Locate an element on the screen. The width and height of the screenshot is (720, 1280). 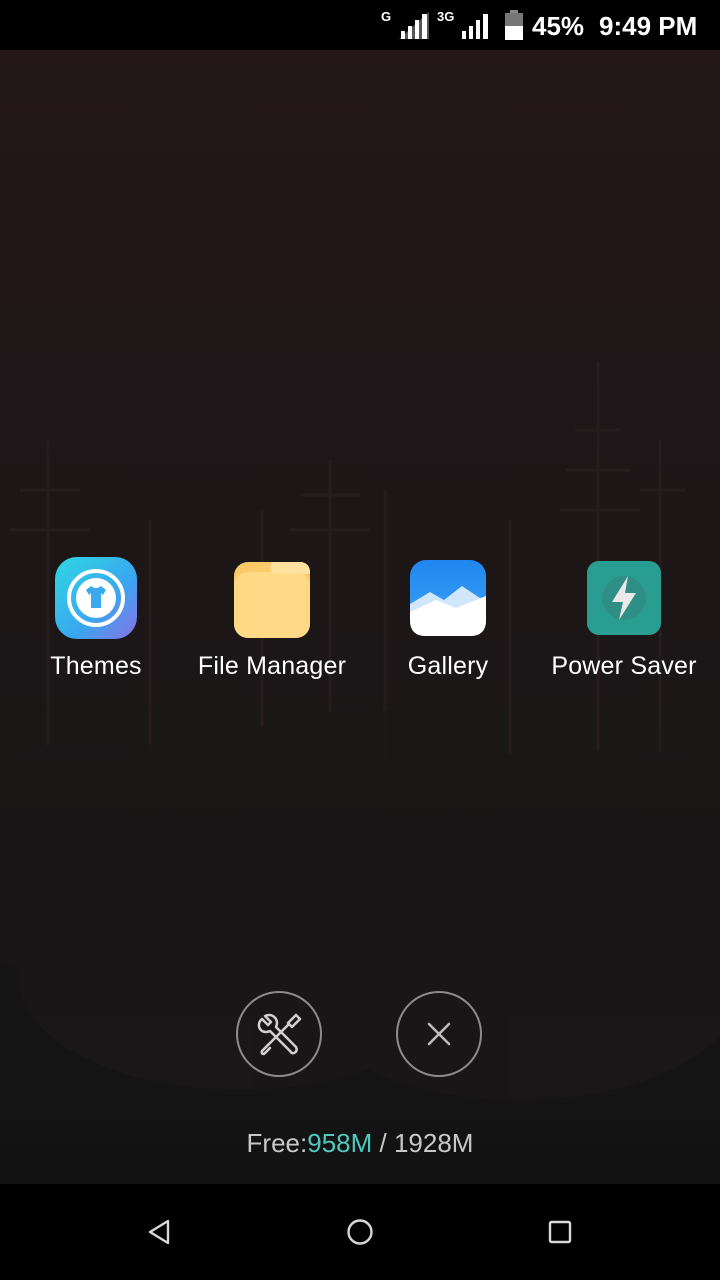
recents-icon is located at coordinates (560, 1232).